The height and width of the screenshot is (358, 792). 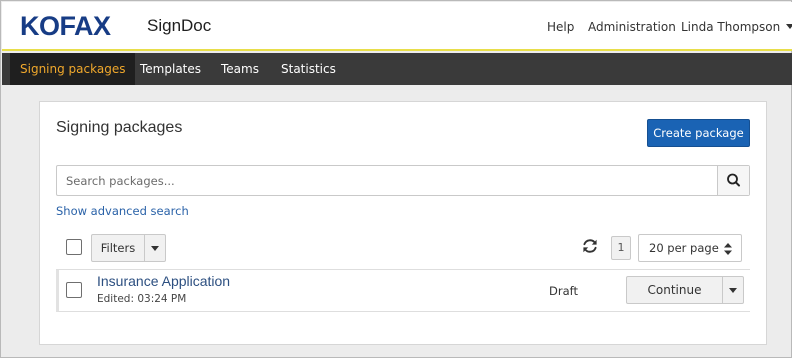 I want to click on filters-dropdown-toggle, so click(x=154, y=248).